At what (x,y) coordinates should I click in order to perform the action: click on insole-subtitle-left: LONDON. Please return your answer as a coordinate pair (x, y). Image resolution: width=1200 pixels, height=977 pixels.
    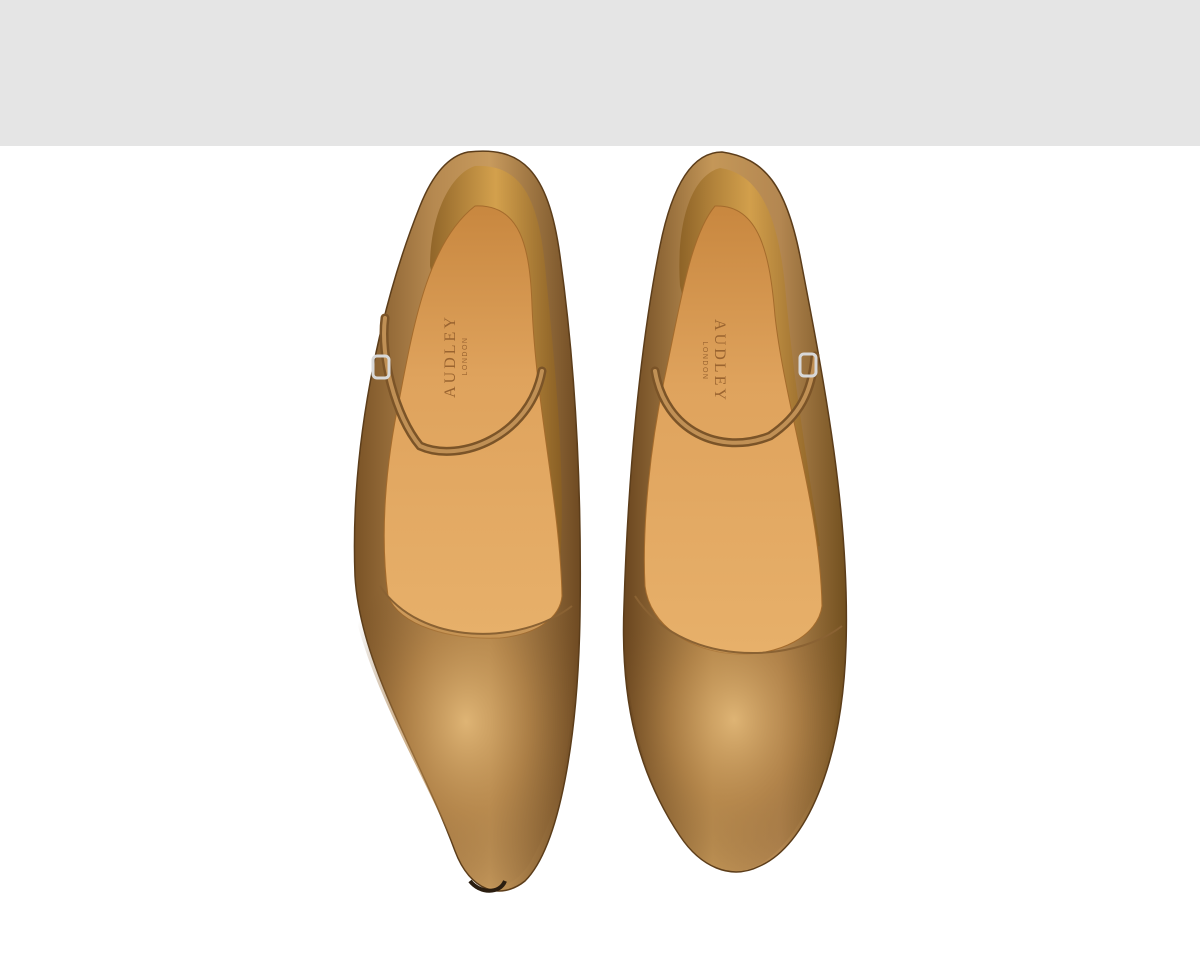
    Looking at the image, I should click on (465, 356).